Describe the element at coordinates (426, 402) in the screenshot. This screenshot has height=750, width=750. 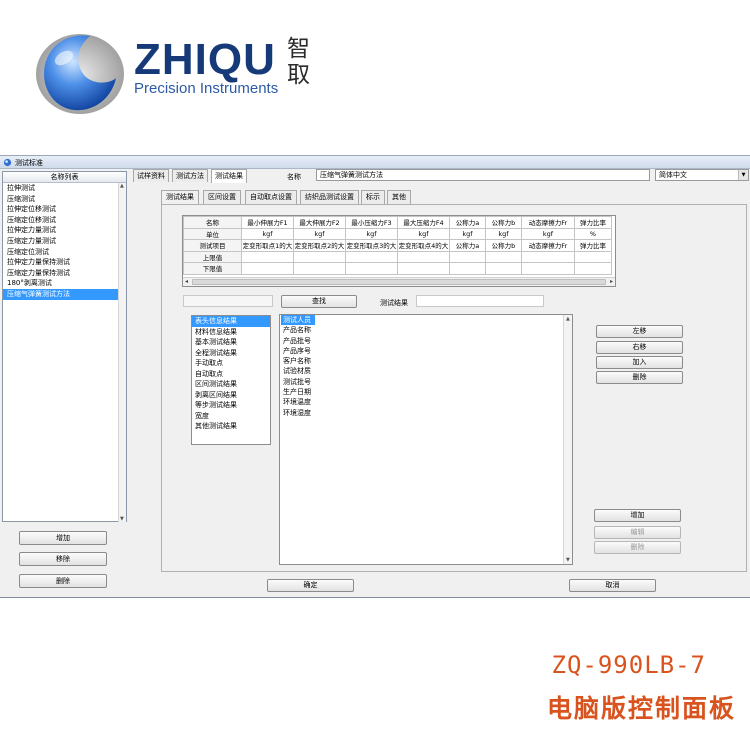
I see `field-list-item: 环境温度` at that location.